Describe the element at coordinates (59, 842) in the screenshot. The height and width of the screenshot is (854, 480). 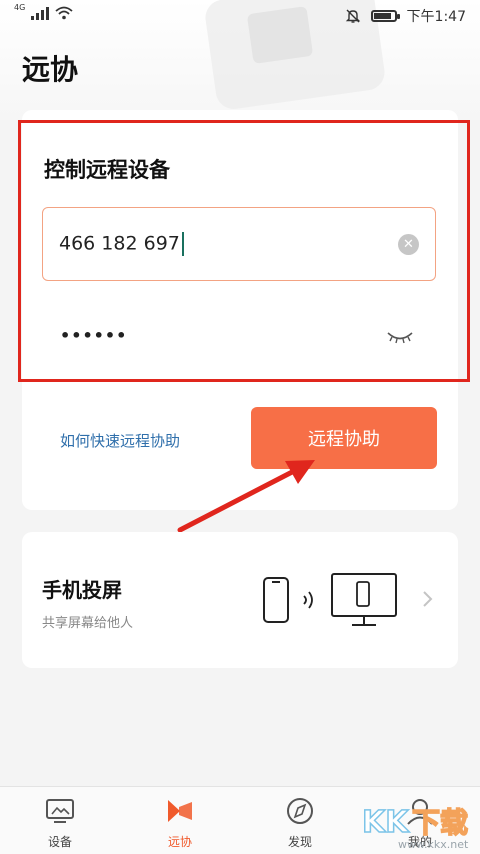
I see `tab-label: 设备` at that location.